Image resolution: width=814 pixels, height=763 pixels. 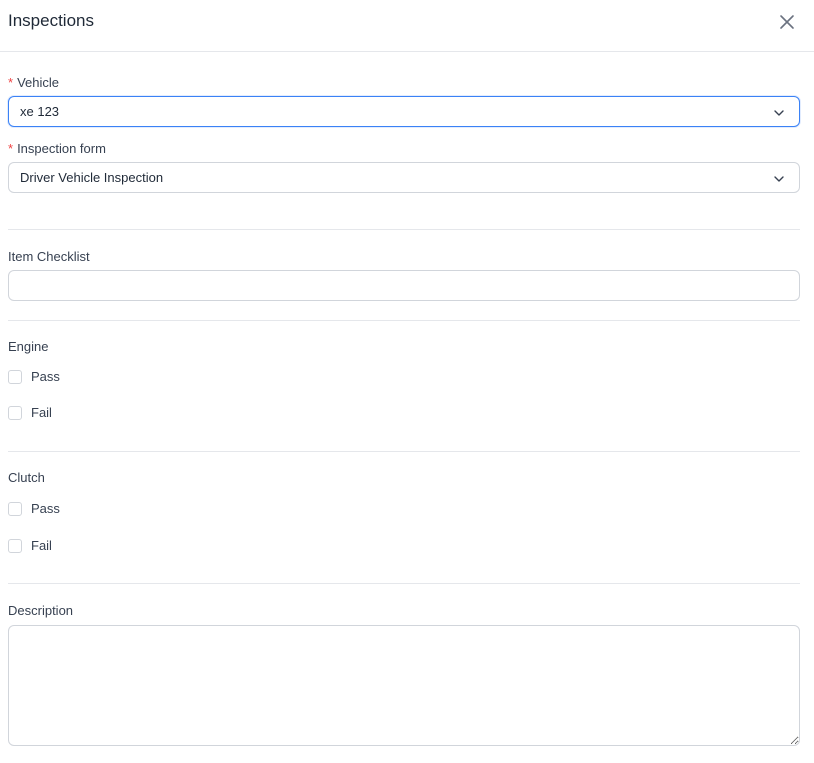 I want to click on engine-fail-label: Fail, so click(x=41, y=412).